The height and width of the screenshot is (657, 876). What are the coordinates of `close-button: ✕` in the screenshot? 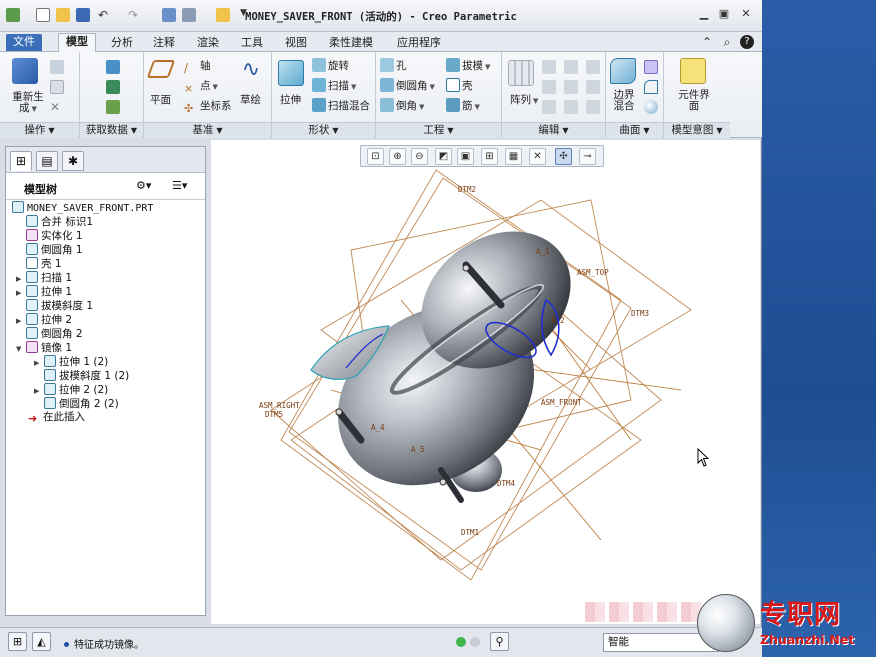 It's located at (746, 14).